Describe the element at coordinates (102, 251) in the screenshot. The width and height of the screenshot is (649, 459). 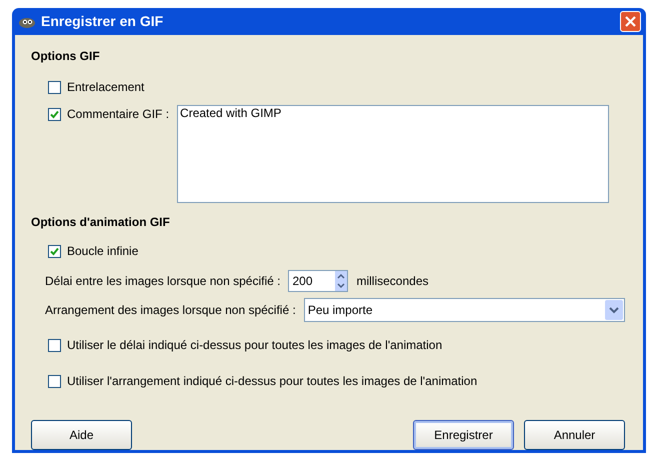
I see `checkbox-label: Boucle infinie` at that location.